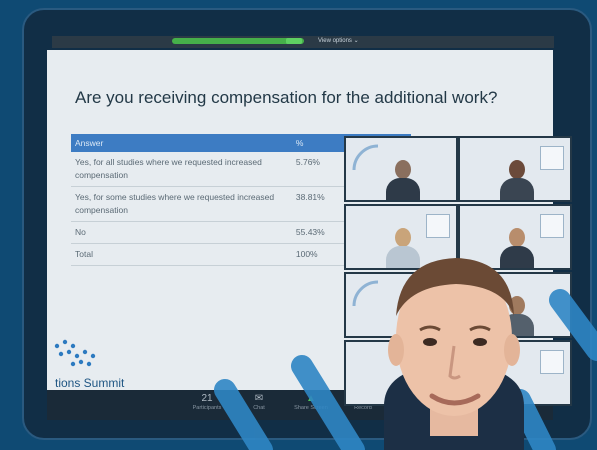 The image size is (597, 450). Describe the element at coordinates (294, 41) in the screenshot. I see `share-status-dot` at that location.